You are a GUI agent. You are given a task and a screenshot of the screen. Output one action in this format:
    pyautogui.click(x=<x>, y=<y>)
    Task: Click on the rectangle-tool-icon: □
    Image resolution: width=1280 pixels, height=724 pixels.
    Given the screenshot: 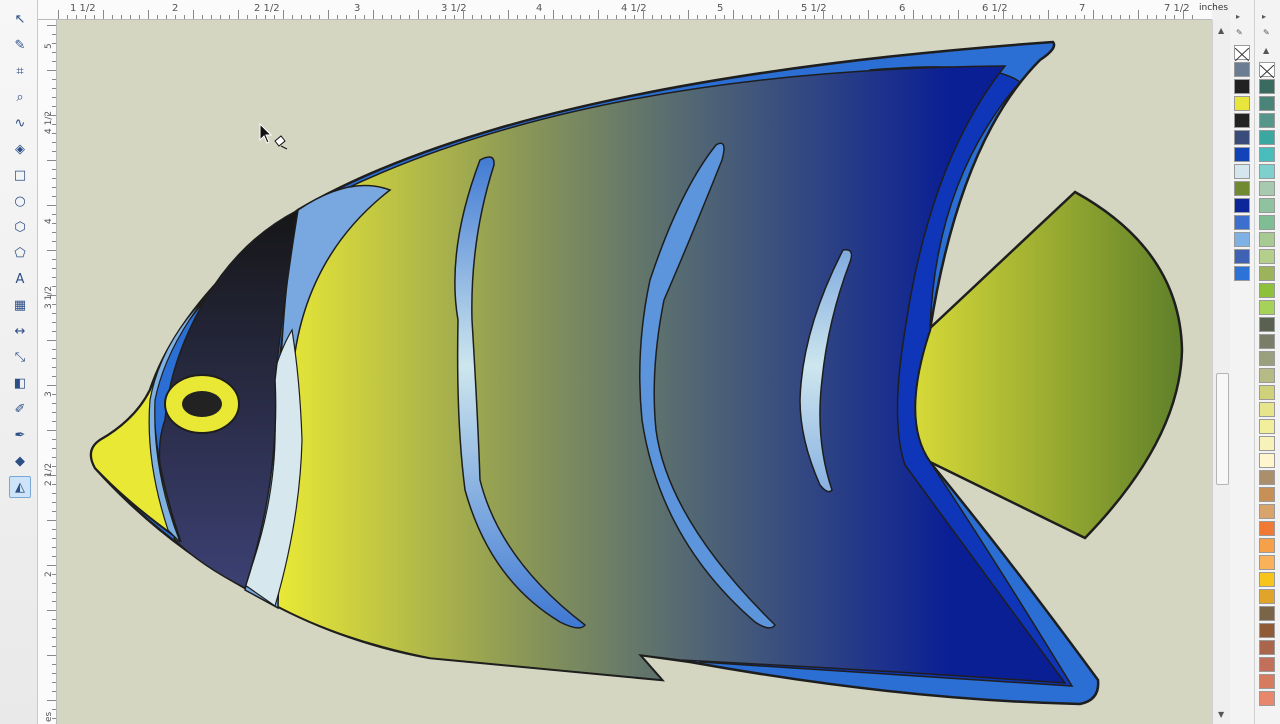 What is the action you would take?
    pyautogui.click(x=20, y=175)
    